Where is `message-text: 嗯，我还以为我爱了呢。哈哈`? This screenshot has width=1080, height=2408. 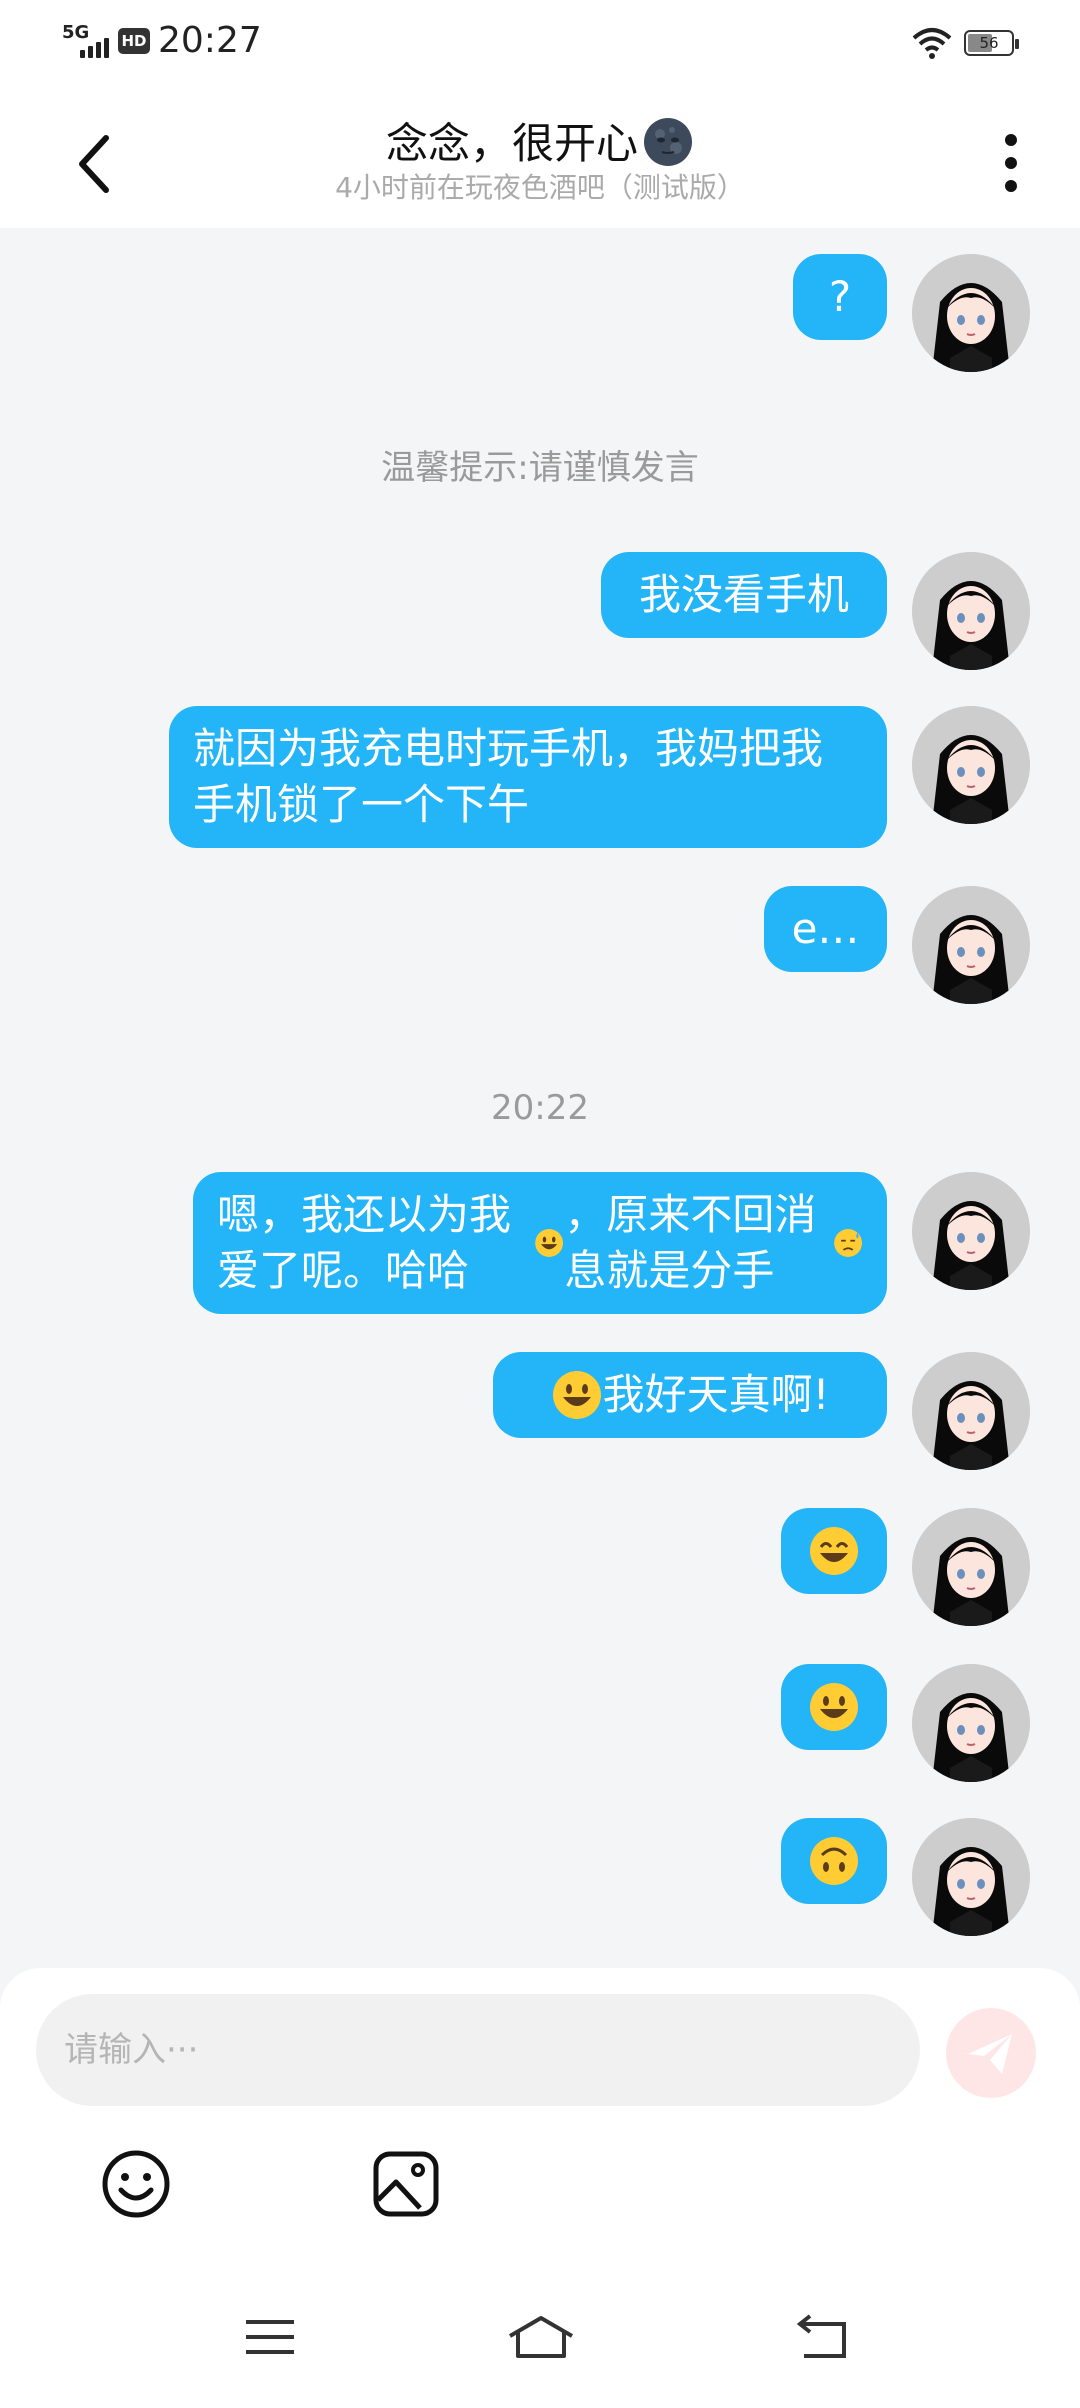 message-text: 嗯，我还以为我爱了呢。哈哈 is located at coordinates (364, 1242).